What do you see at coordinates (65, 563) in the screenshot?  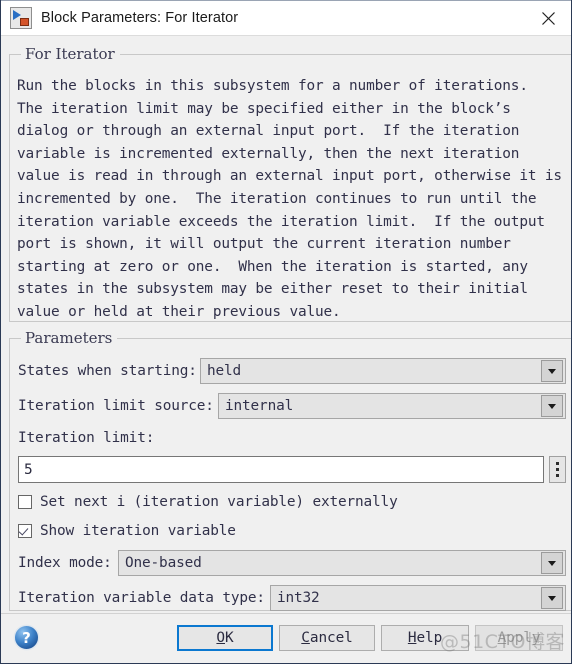 I see `index-mode-label: Index mode:` at bounding box center [65, 563].